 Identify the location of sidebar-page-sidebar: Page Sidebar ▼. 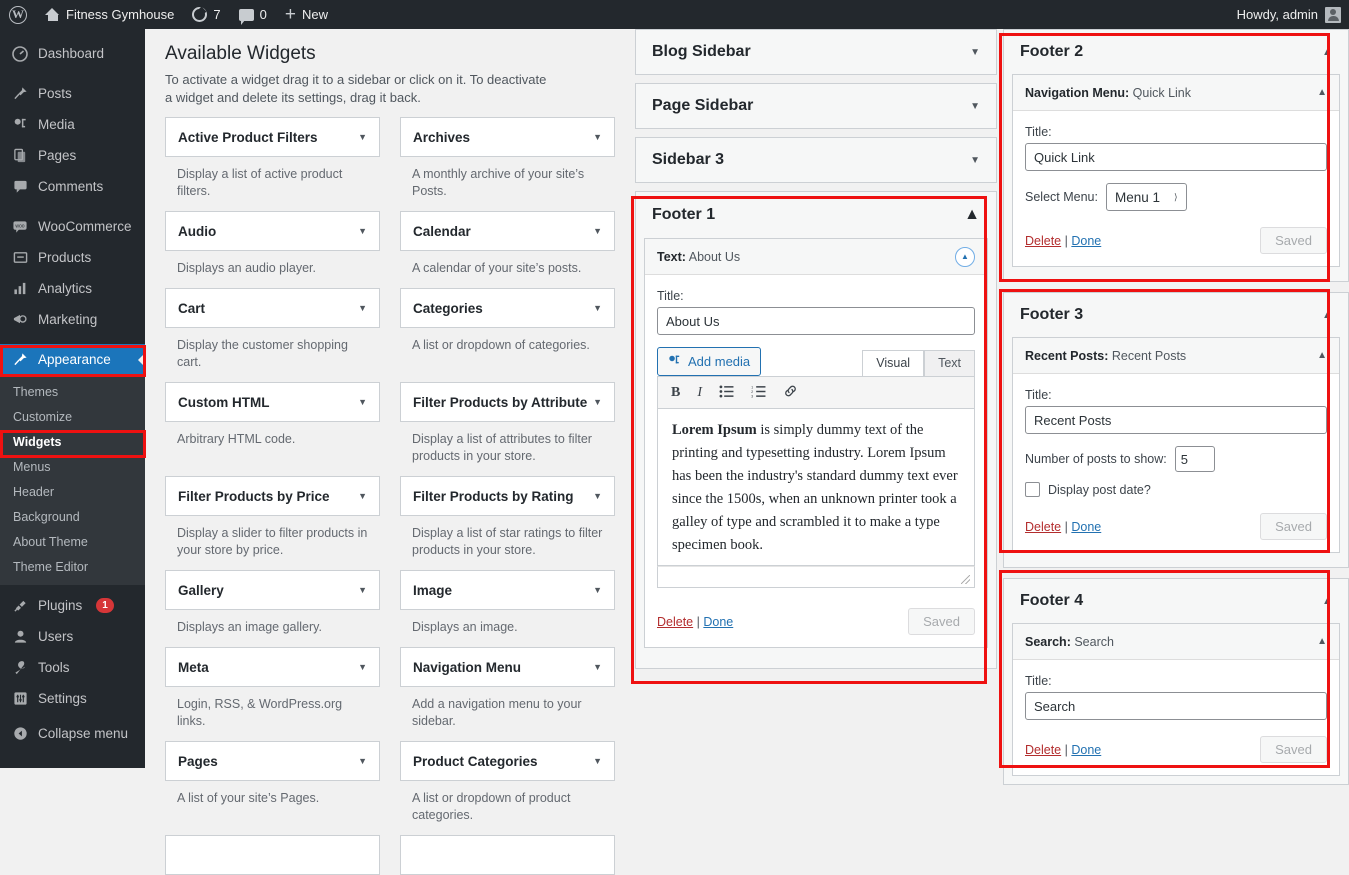
(816, 106).